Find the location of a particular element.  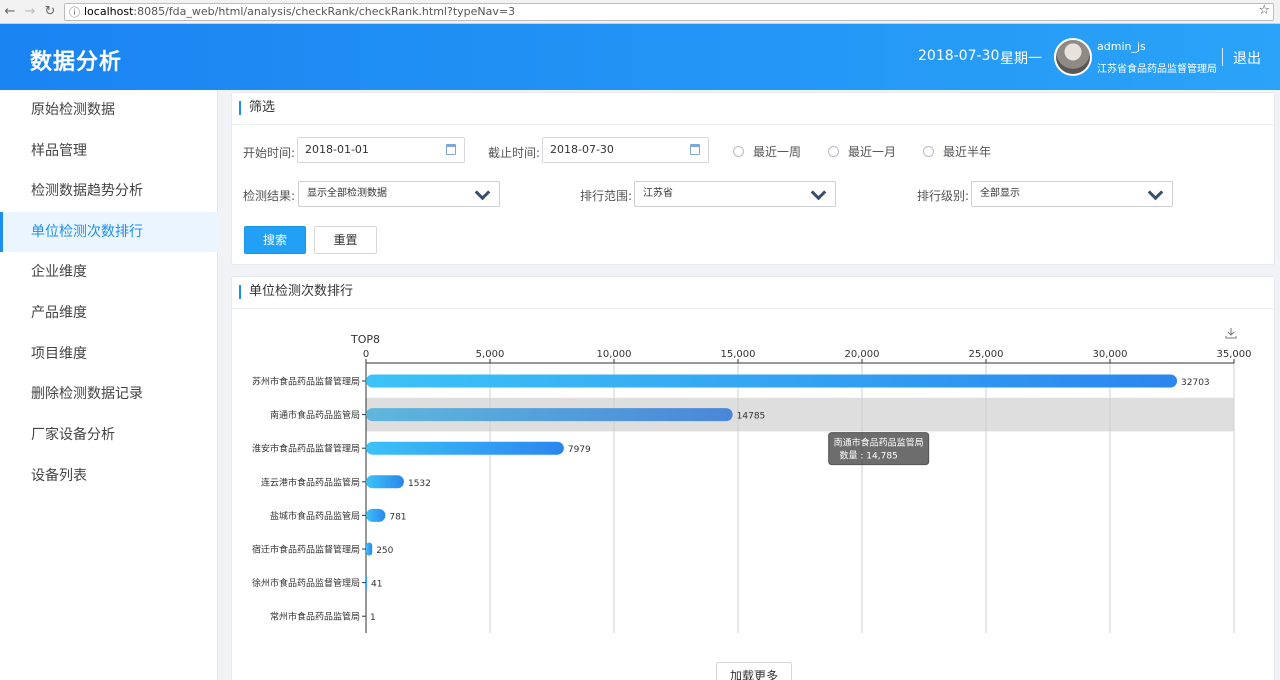

y-tick-label: 淮安市食品药品监督管理局 is located at coordinates (306, 449).